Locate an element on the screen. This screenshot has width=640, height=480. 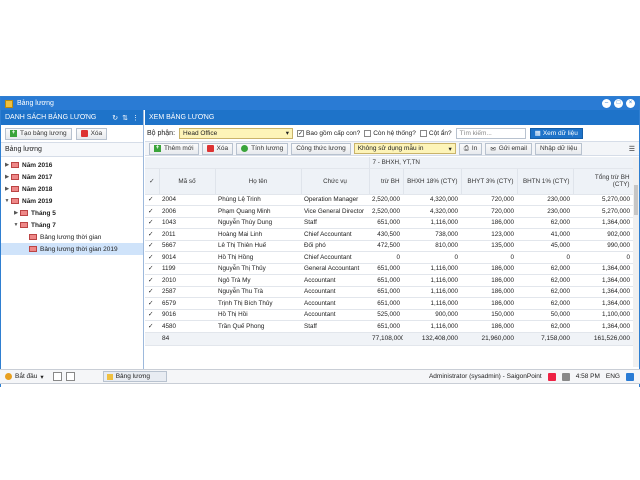
tree-item: ▶ Năm 2018 is located at coordinates (72, 189).